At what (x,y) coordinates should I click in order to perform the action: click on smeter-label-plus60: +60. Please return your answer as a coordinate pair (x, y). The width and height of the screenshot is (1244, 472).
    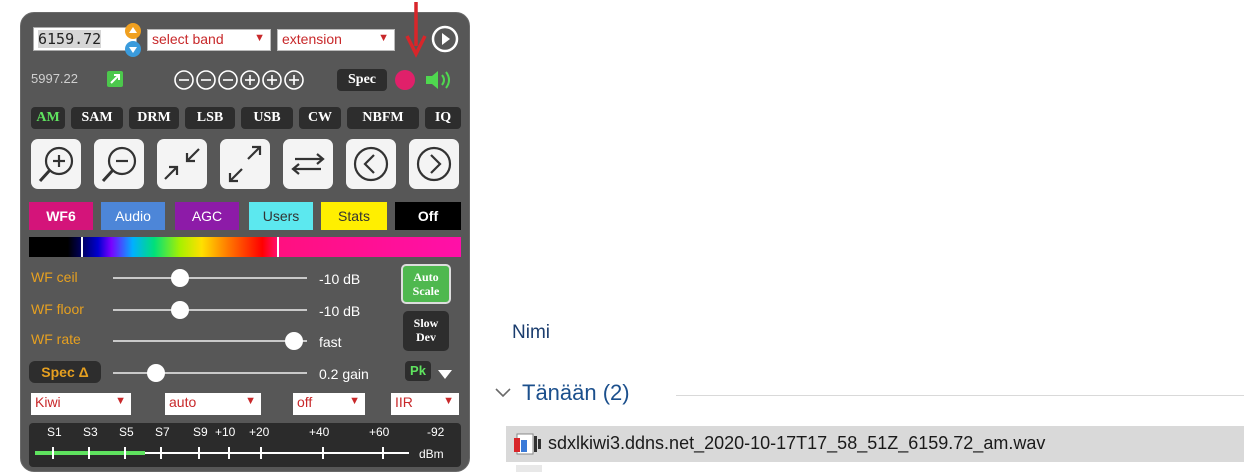
    Looking at the image, I should click on (379, 432).